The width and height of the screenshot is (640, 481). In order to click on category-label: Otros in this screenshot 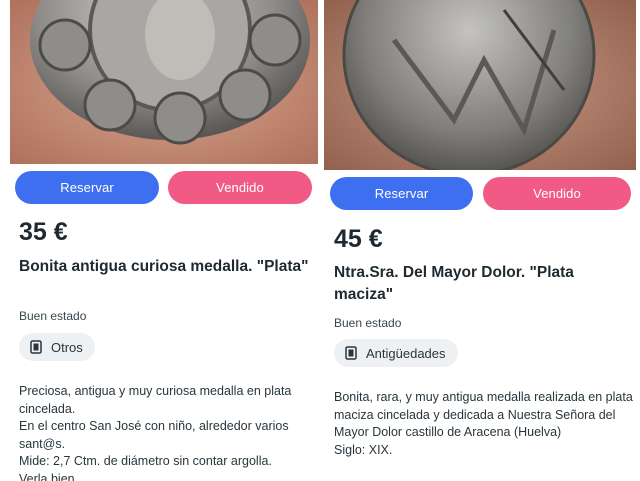, I will do `click(67, 347)`.